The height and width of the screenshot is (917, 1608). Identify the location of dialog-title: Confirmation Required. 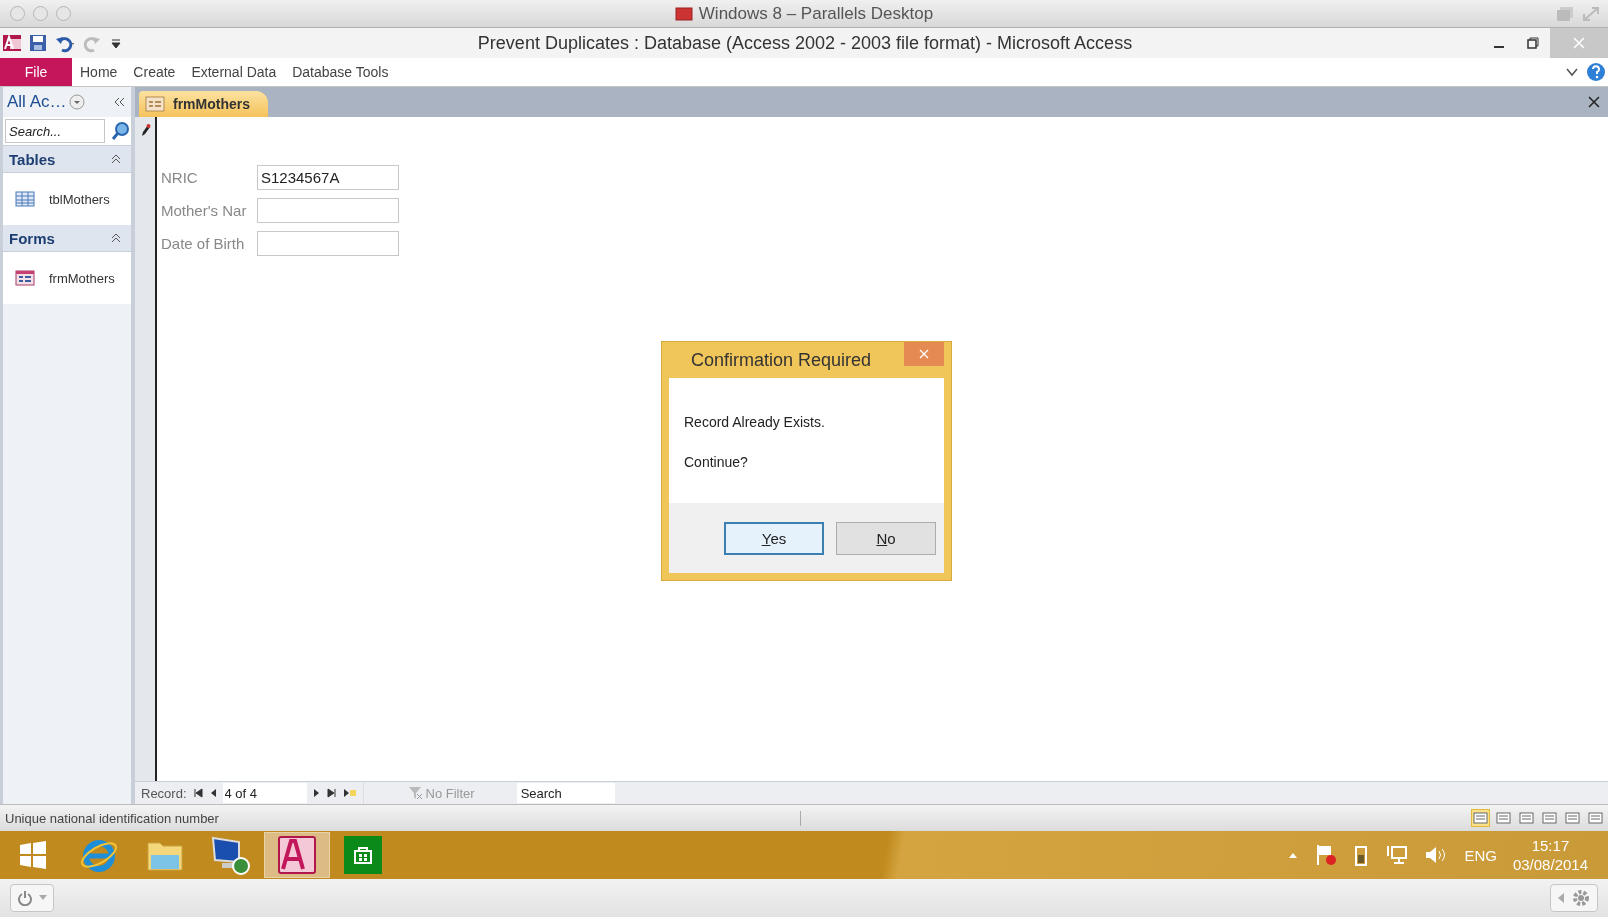
(781, 360).